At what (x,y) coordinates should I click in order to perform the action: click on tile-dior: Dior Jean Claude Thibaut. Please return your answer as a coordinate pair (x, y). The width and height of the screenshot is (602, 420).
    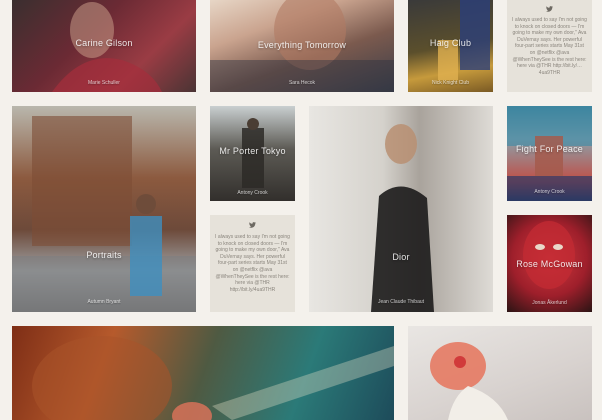
    Looking at the image, I should click on (401, 209).